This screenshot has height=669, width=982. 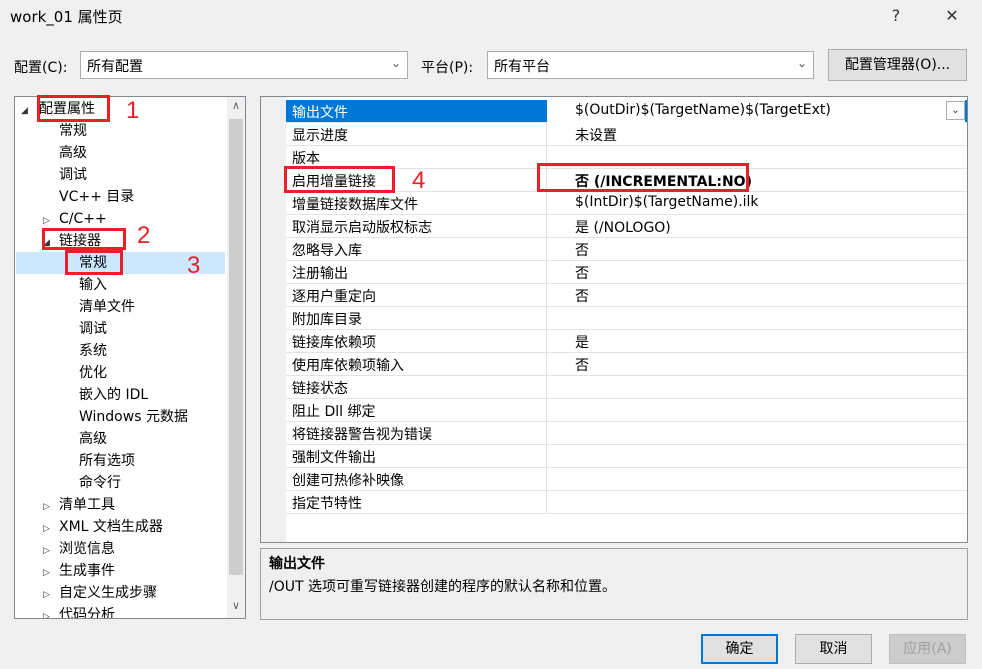 What do you see at coordinates (93, 373) in the screenshot?
I see `tree-item-linker-optimization: 优化` at bounding box center [93, 373].